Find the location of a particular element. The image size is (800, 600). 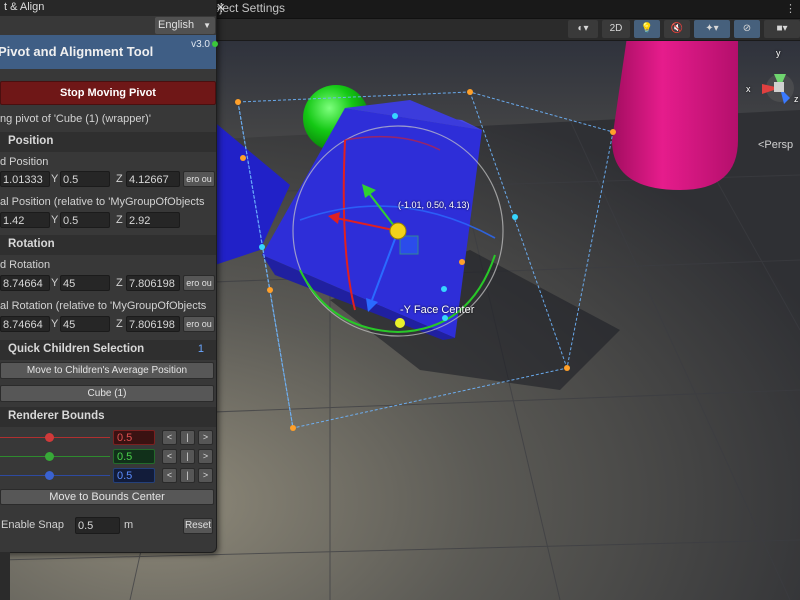

world-rotation-y-field: 45 is located at coordinates (85, 283).